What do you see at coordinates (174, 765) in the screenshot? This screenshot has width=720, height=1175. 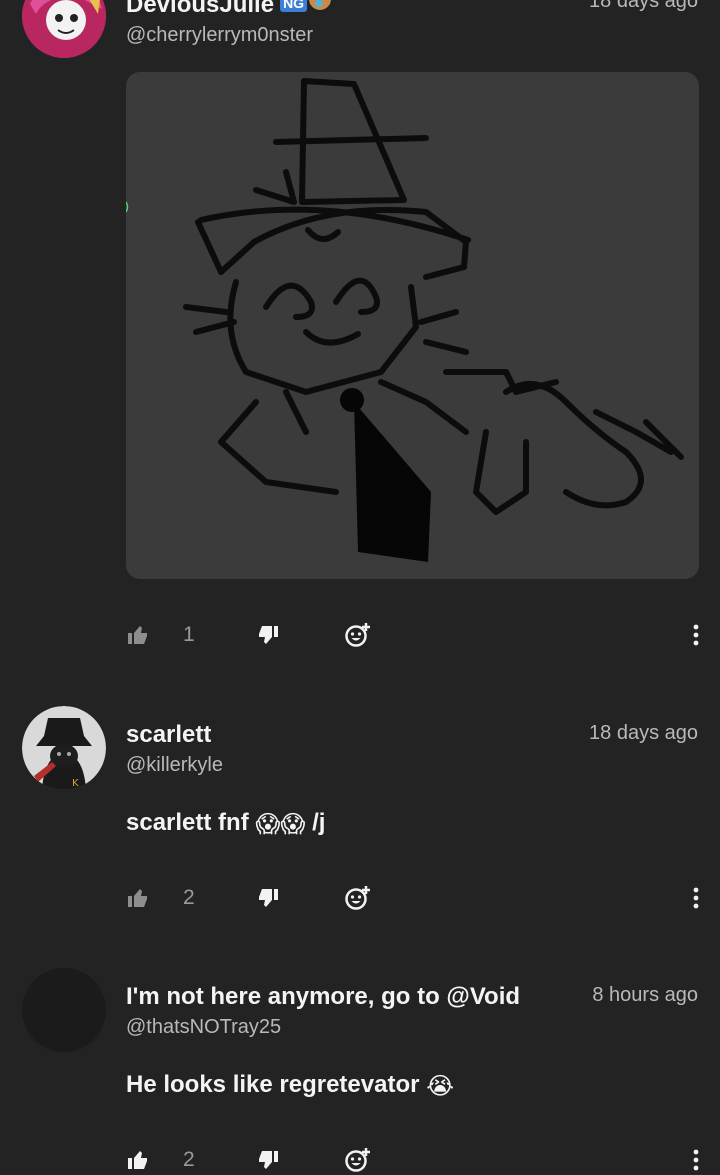 I see `comment-handle: @killerkyle` at bounding box center [174, 765].